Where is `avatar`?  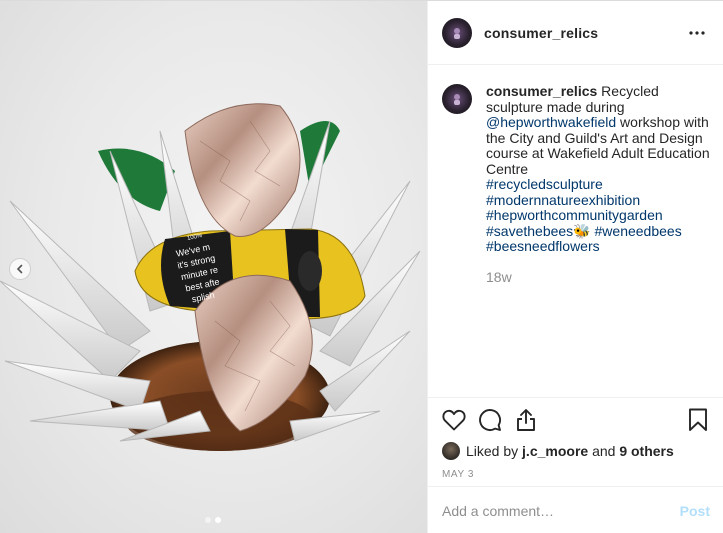
avatar is located at coordinates (457, 32).